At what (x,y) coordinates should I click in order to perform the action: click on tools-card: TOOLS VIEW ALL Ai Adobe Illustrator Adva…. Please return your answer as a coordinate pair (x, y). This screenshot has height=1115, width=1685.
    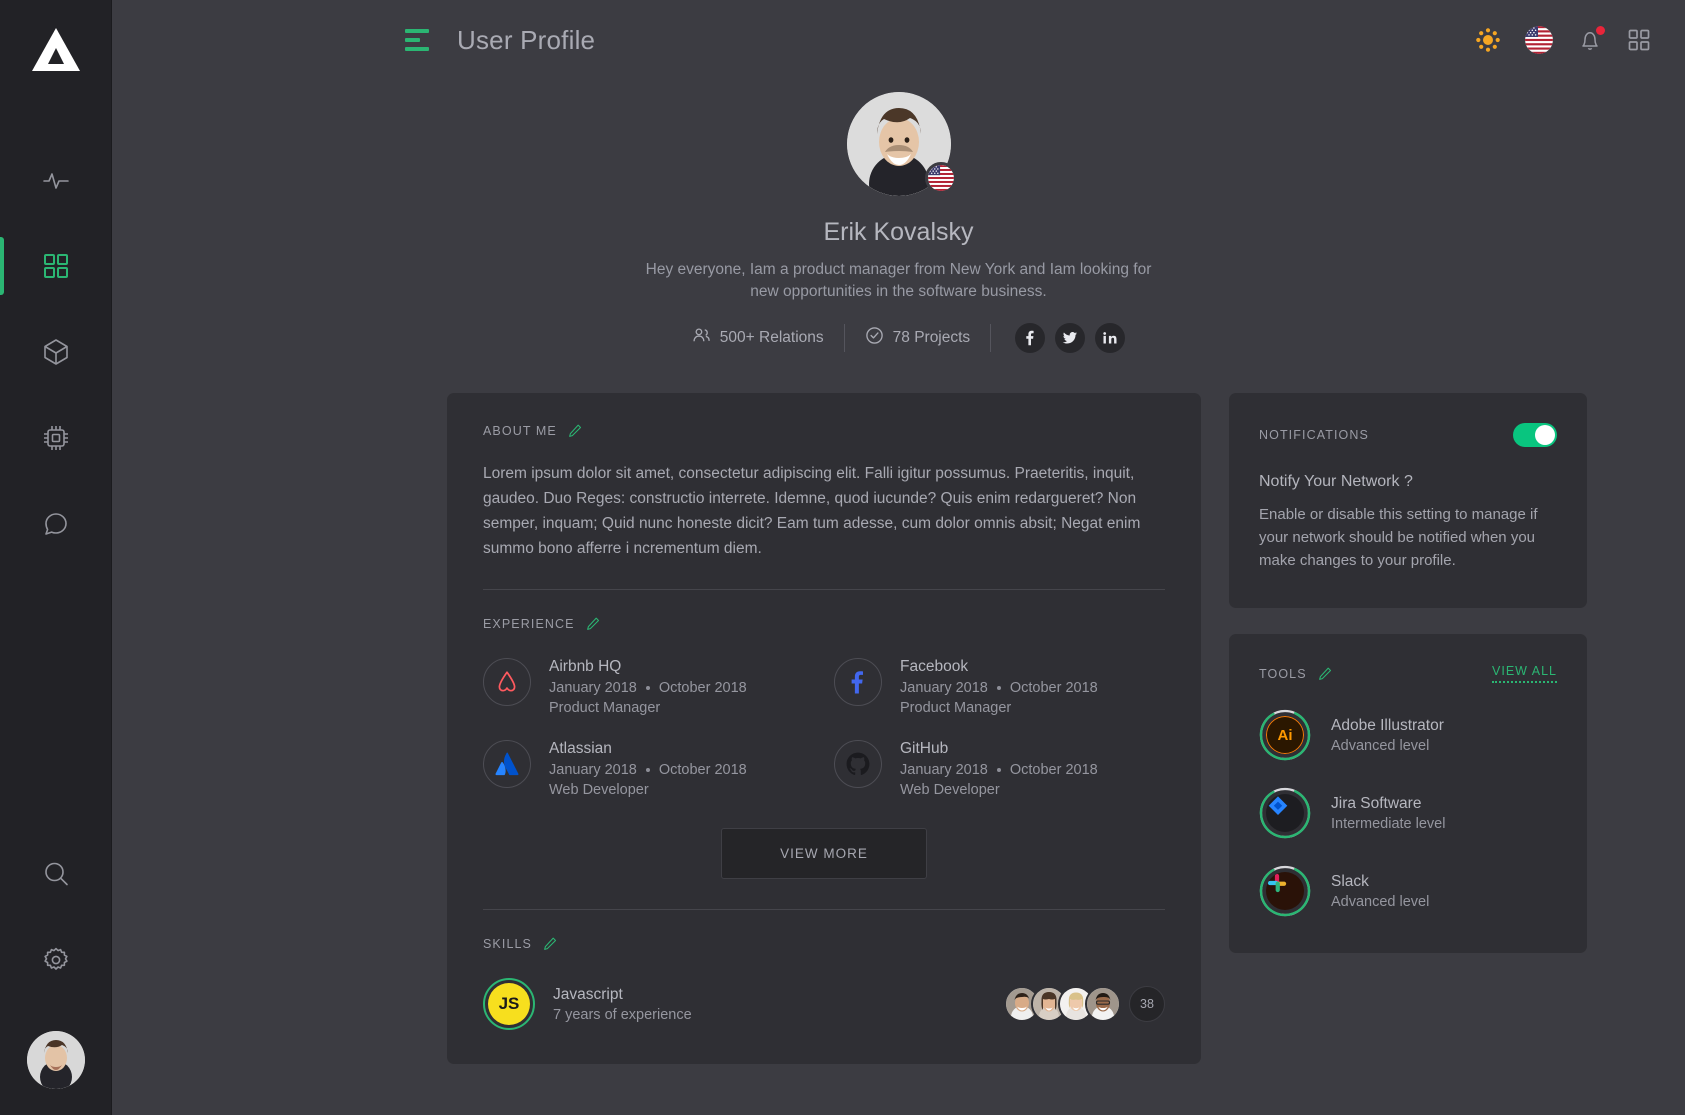
    Looking at the image, I should click on (1408, 793).